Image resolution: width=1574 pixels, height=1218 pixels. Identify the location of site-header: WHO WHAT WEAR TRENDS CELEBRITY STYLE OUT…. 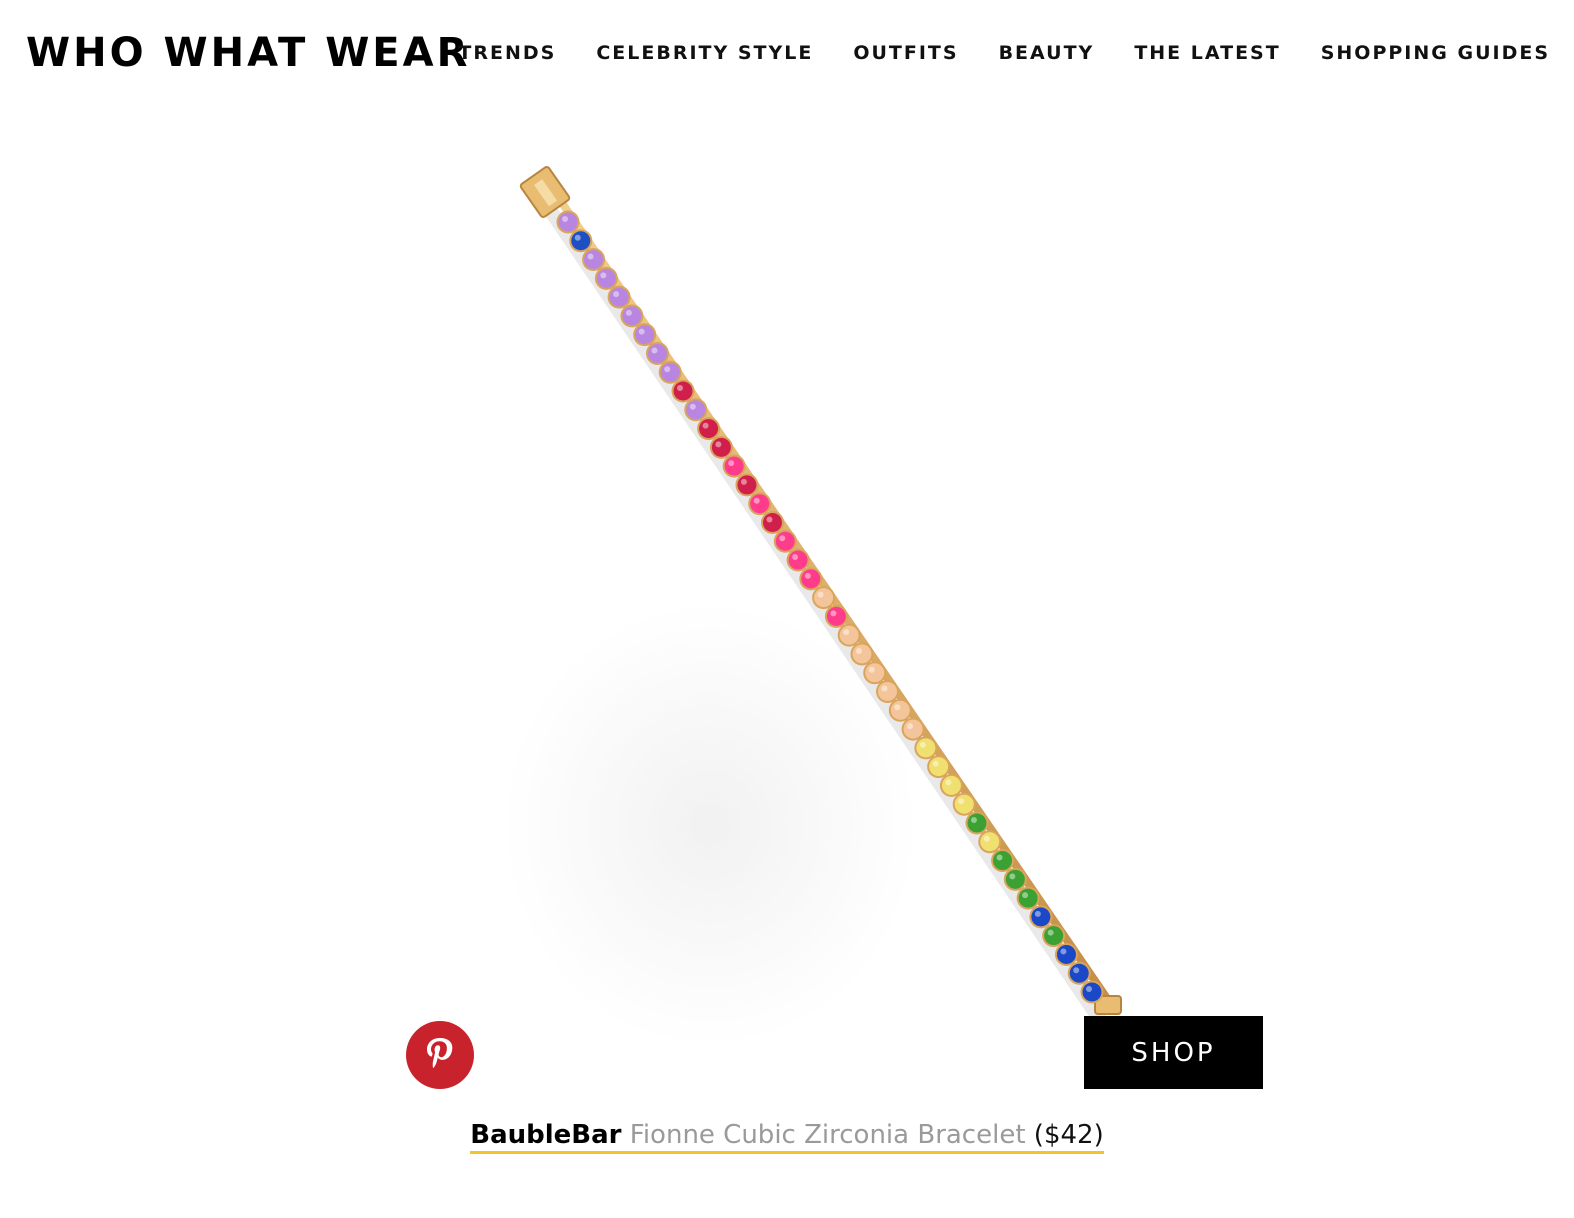
(787, 55).